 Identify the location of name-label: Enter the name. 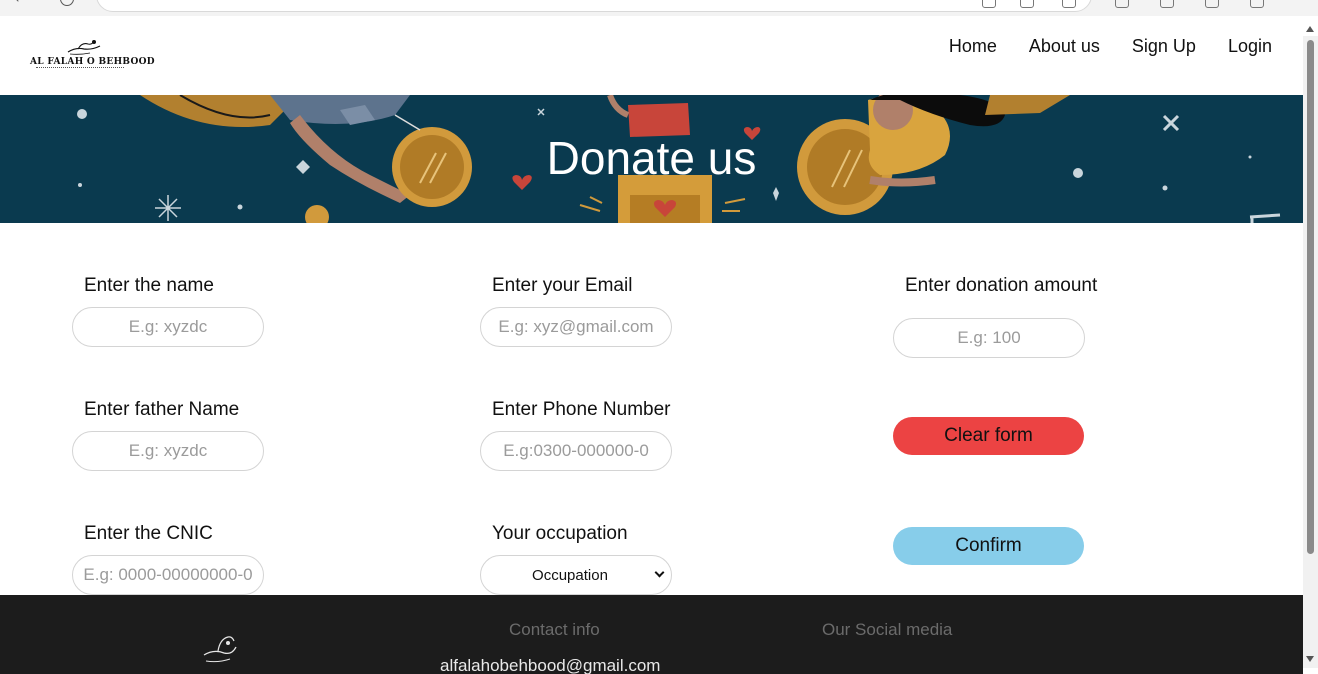
(149, 285).